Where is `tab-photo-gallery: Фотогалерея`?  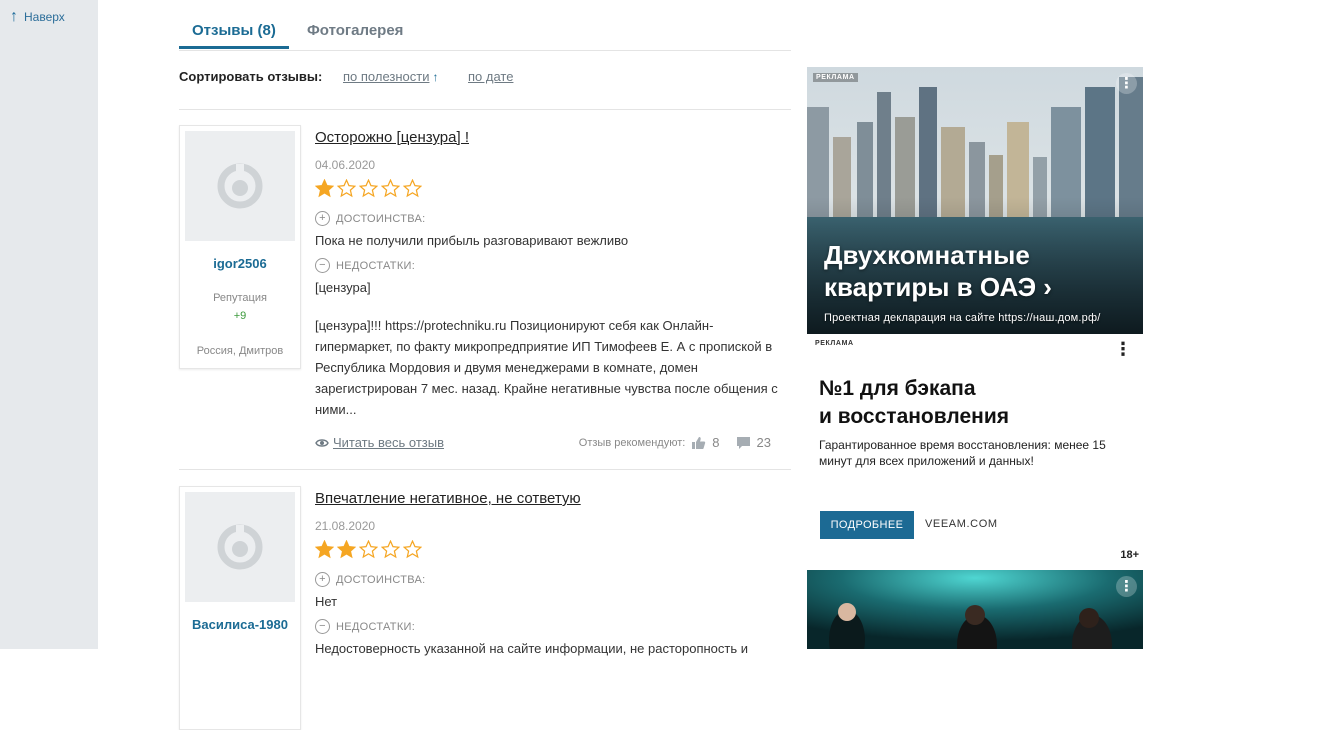 tab-photo-gallery: Фотогалерея is located at coordinates (355, 30).